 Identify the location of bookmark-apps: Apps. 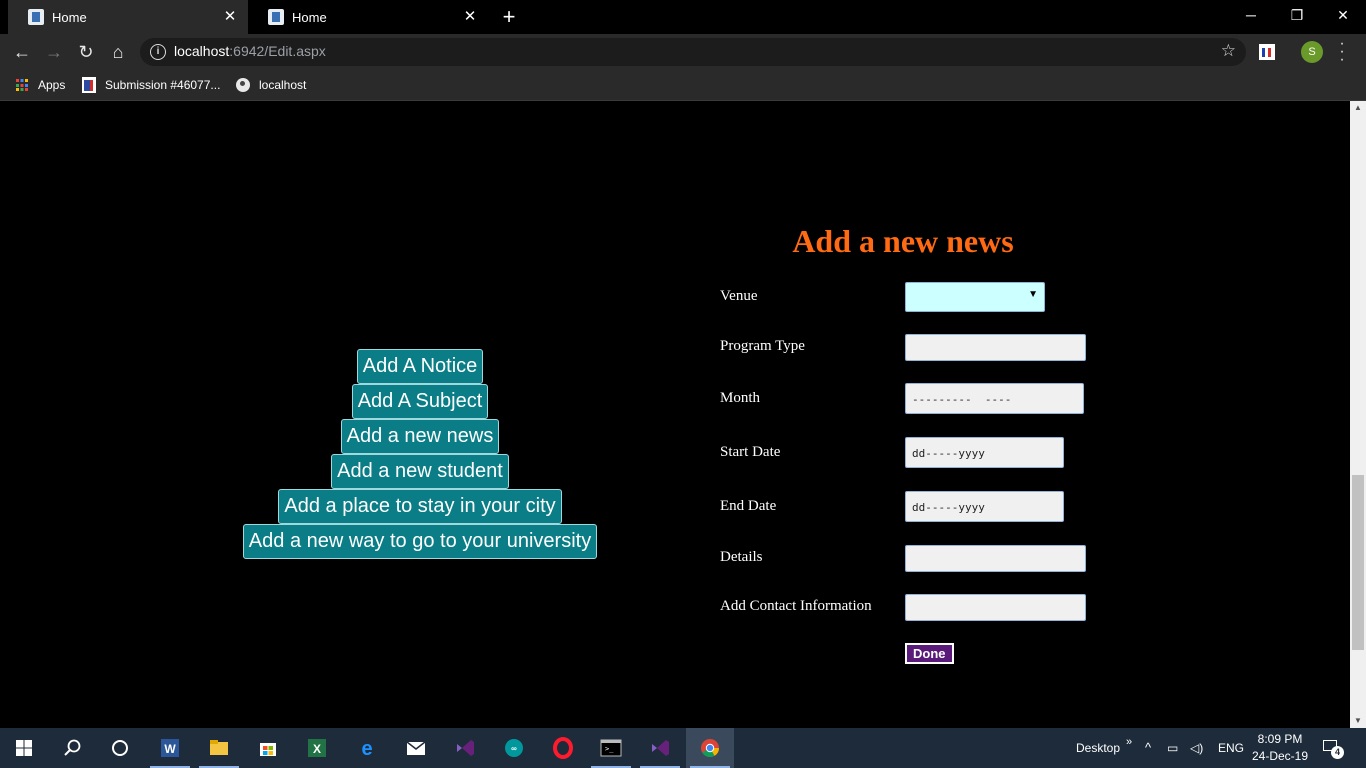
(40, 85).